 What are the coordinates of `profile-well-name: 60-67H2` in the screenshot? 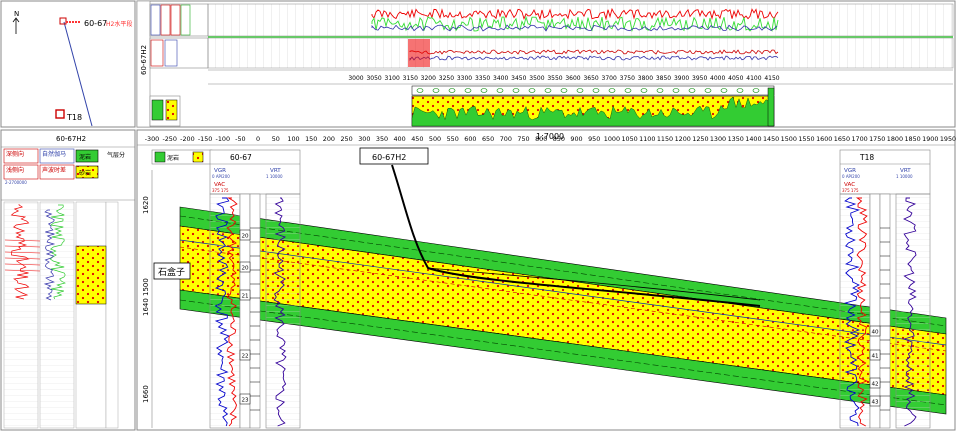 It's located at (144, 60).